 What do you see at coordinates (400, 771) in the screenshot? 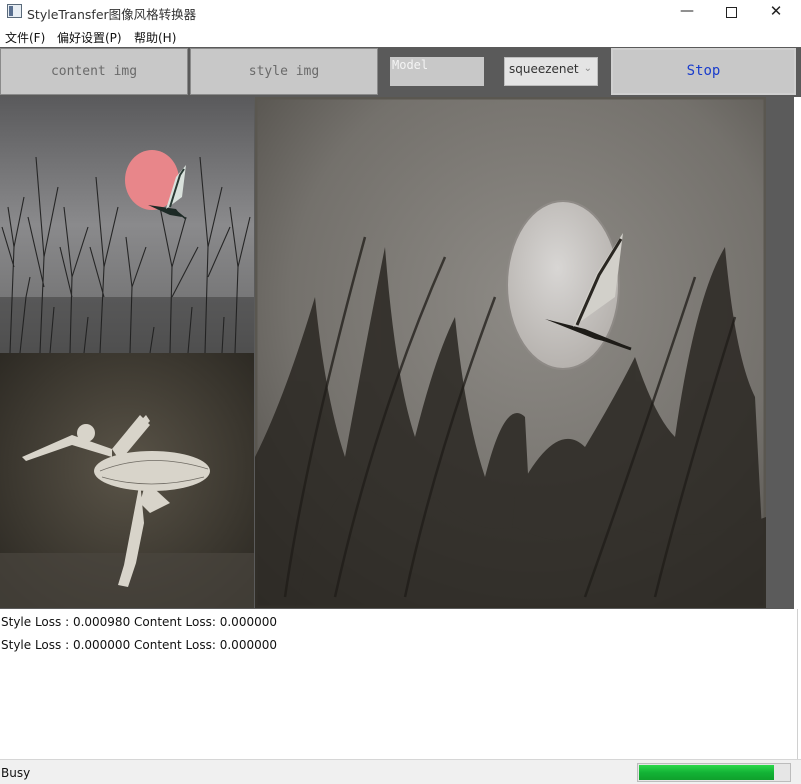
I see `status-bar: Busy` at bounding box center [400, 771].